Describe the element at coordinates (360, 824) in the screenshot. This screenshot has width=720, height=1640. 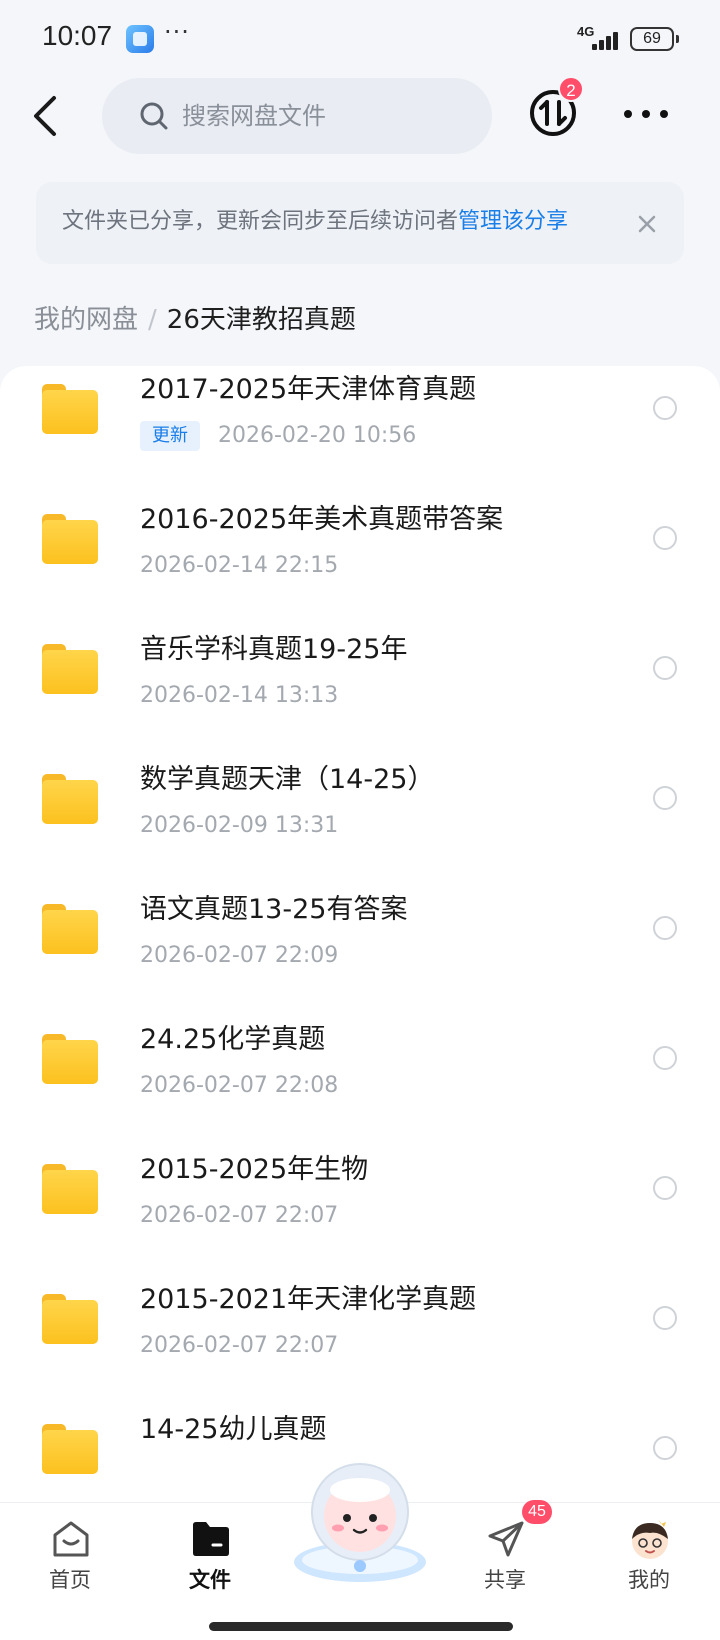
I see `folder-row: 数学真题天津（14-25） 2026-02-09 13:31` at that location.